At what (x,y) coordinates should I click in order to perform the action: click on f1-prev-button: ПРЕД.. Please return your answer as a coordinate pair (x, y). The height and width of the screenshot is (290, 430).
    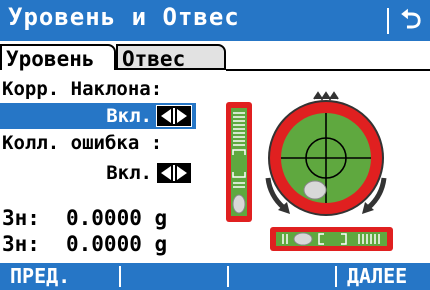
    Looking at the image, I should click on (40, 276).